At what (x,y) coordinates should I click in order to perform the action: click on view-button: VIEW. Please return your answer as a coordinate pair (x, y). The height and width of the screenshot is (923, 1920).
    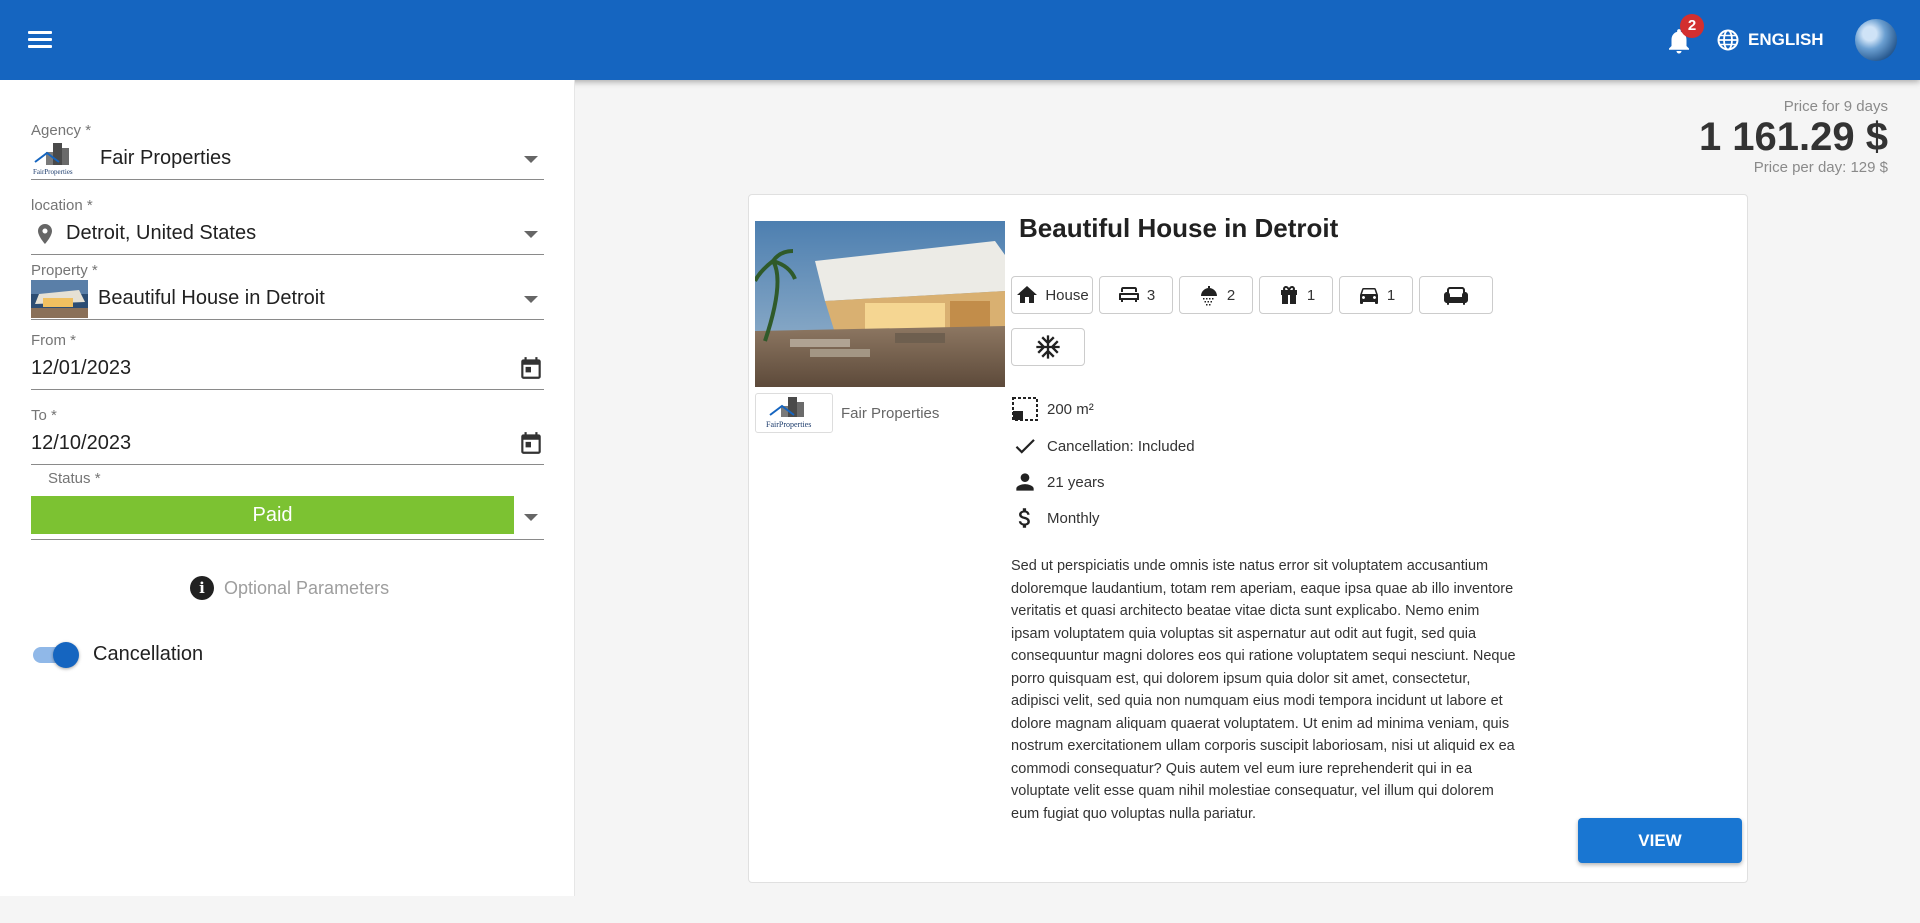
    Looking at the image, I should click on (1660, 840).